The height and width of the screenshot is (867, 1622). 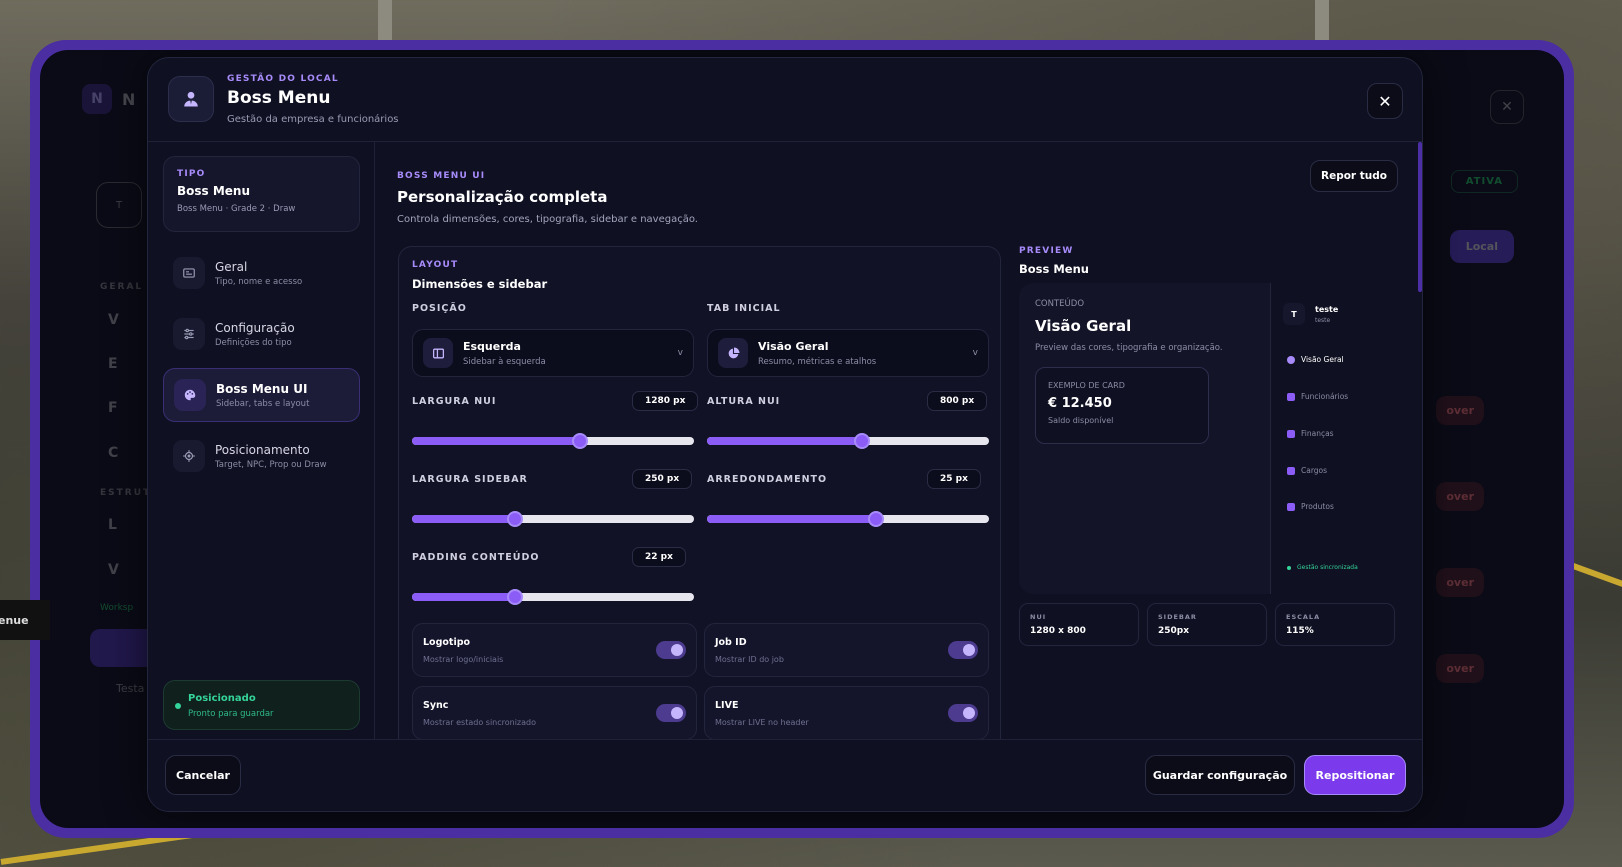 I want to click on largura-nui-label: LARGURA NUI, so click(x=454, y=401).